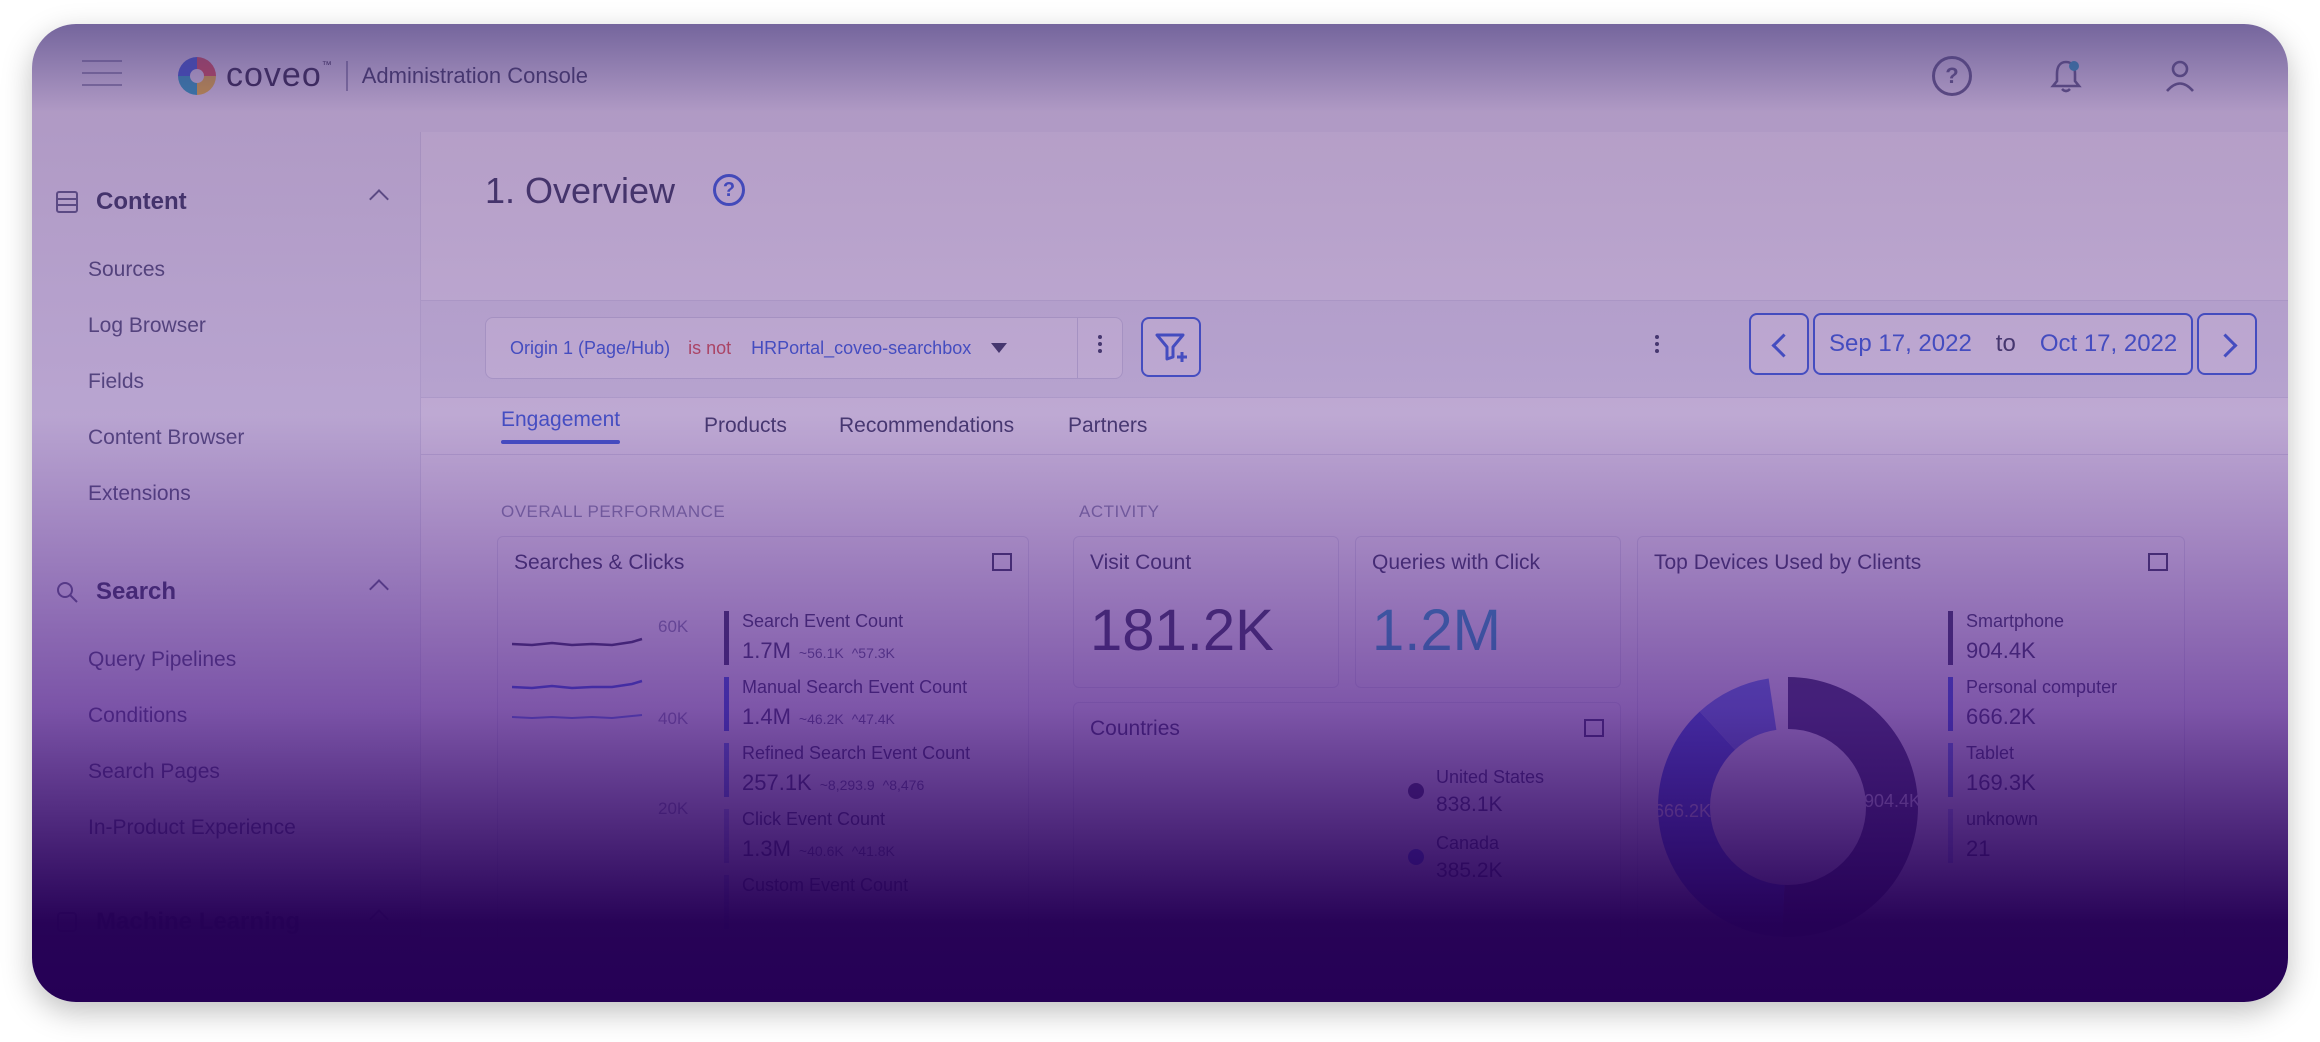 The height and width of the screenshot is (1042, 2320). What do you see at coordinates (873, 851) in the screenshot?
I see `legend-max: ^41.8K` at bounding box center [873, 851].